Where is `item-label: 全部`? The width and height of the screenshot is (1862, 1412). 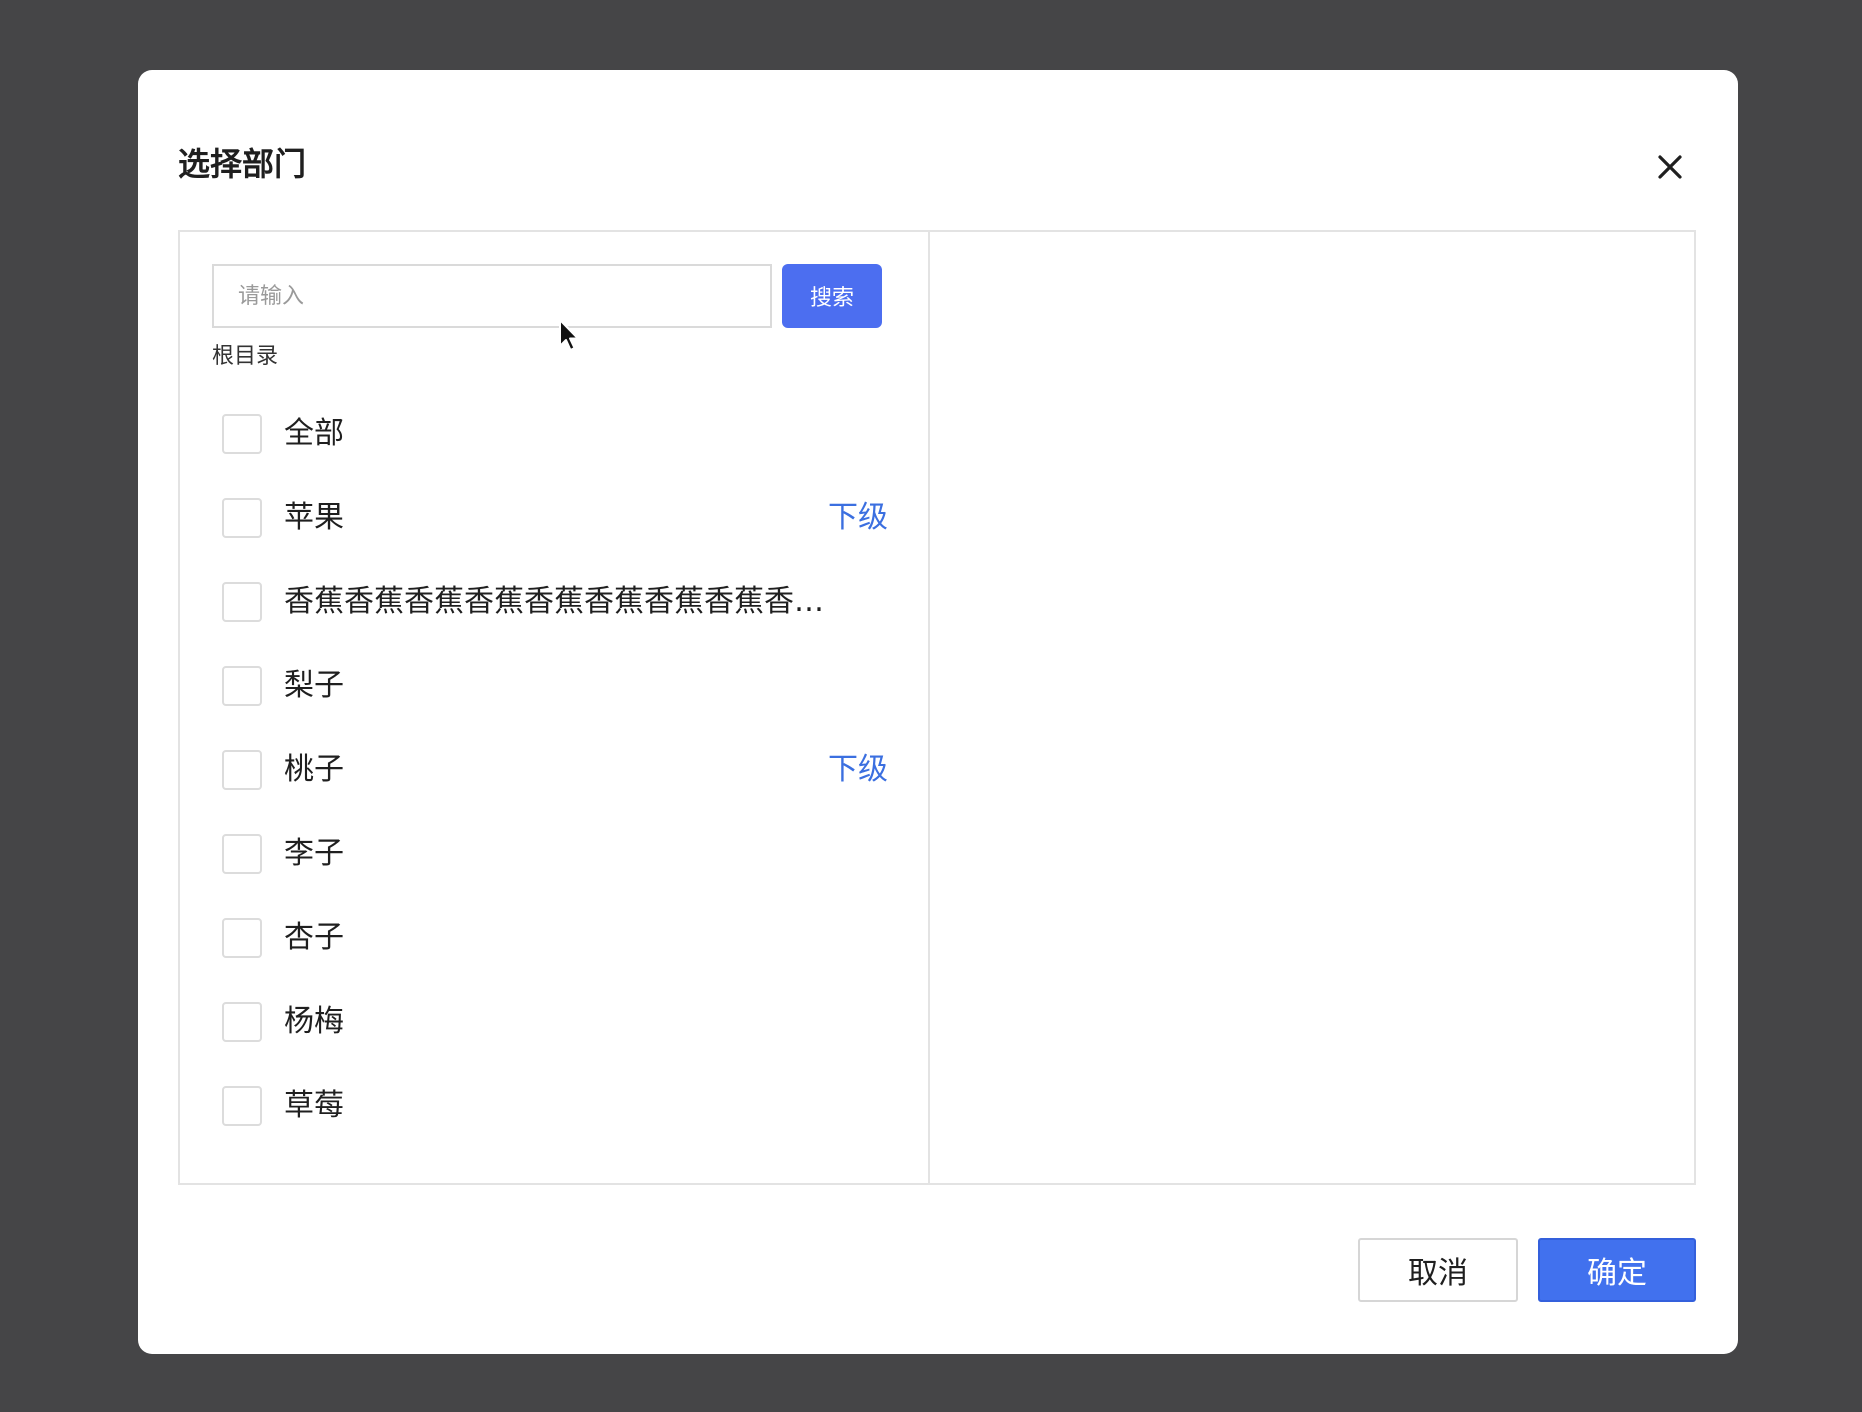
item-label: 全部 is located at coordinates (314, 433).